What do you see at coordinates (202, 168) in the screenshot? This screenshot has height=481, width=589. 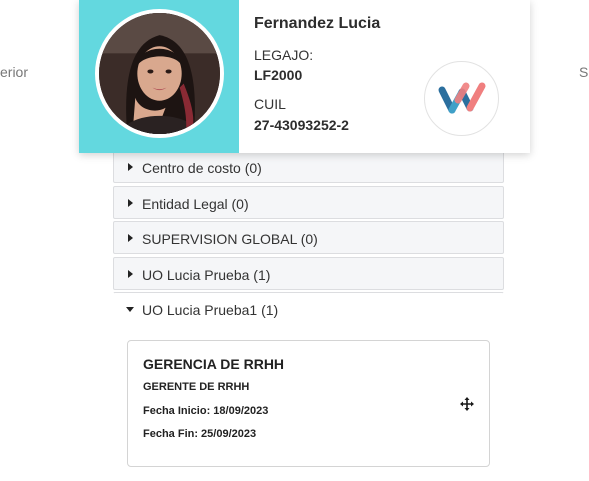 I see `group-label: Centro de costo (0)` at bounding box center [202, 168].